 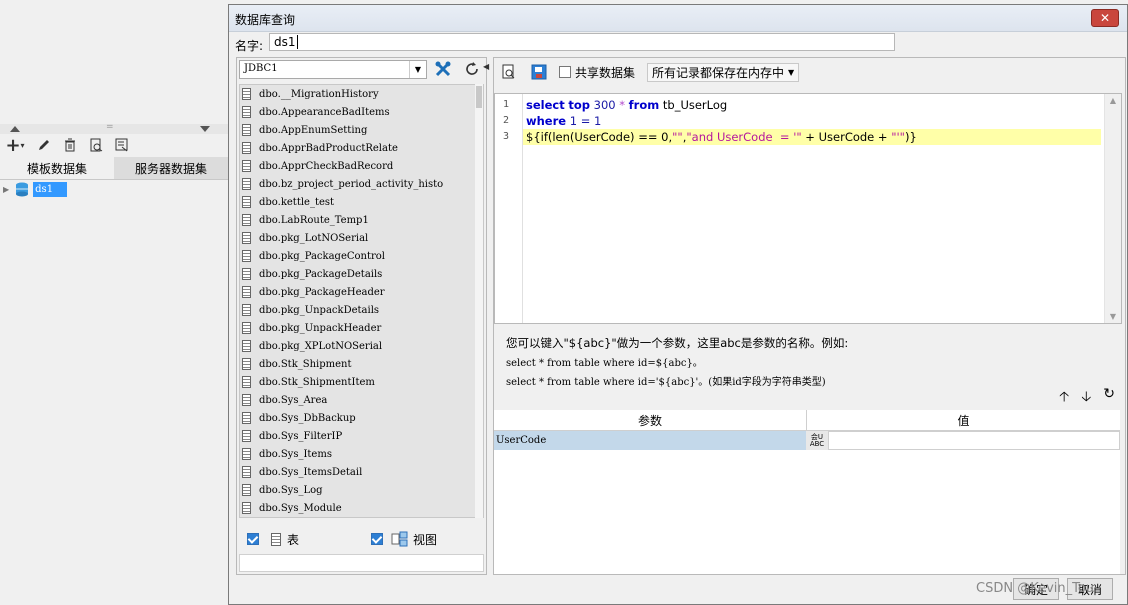 What do you see at coordinates (96, 145) in the screenshot?
I see `preview-dataset-button` at bounding box center [96, 145].